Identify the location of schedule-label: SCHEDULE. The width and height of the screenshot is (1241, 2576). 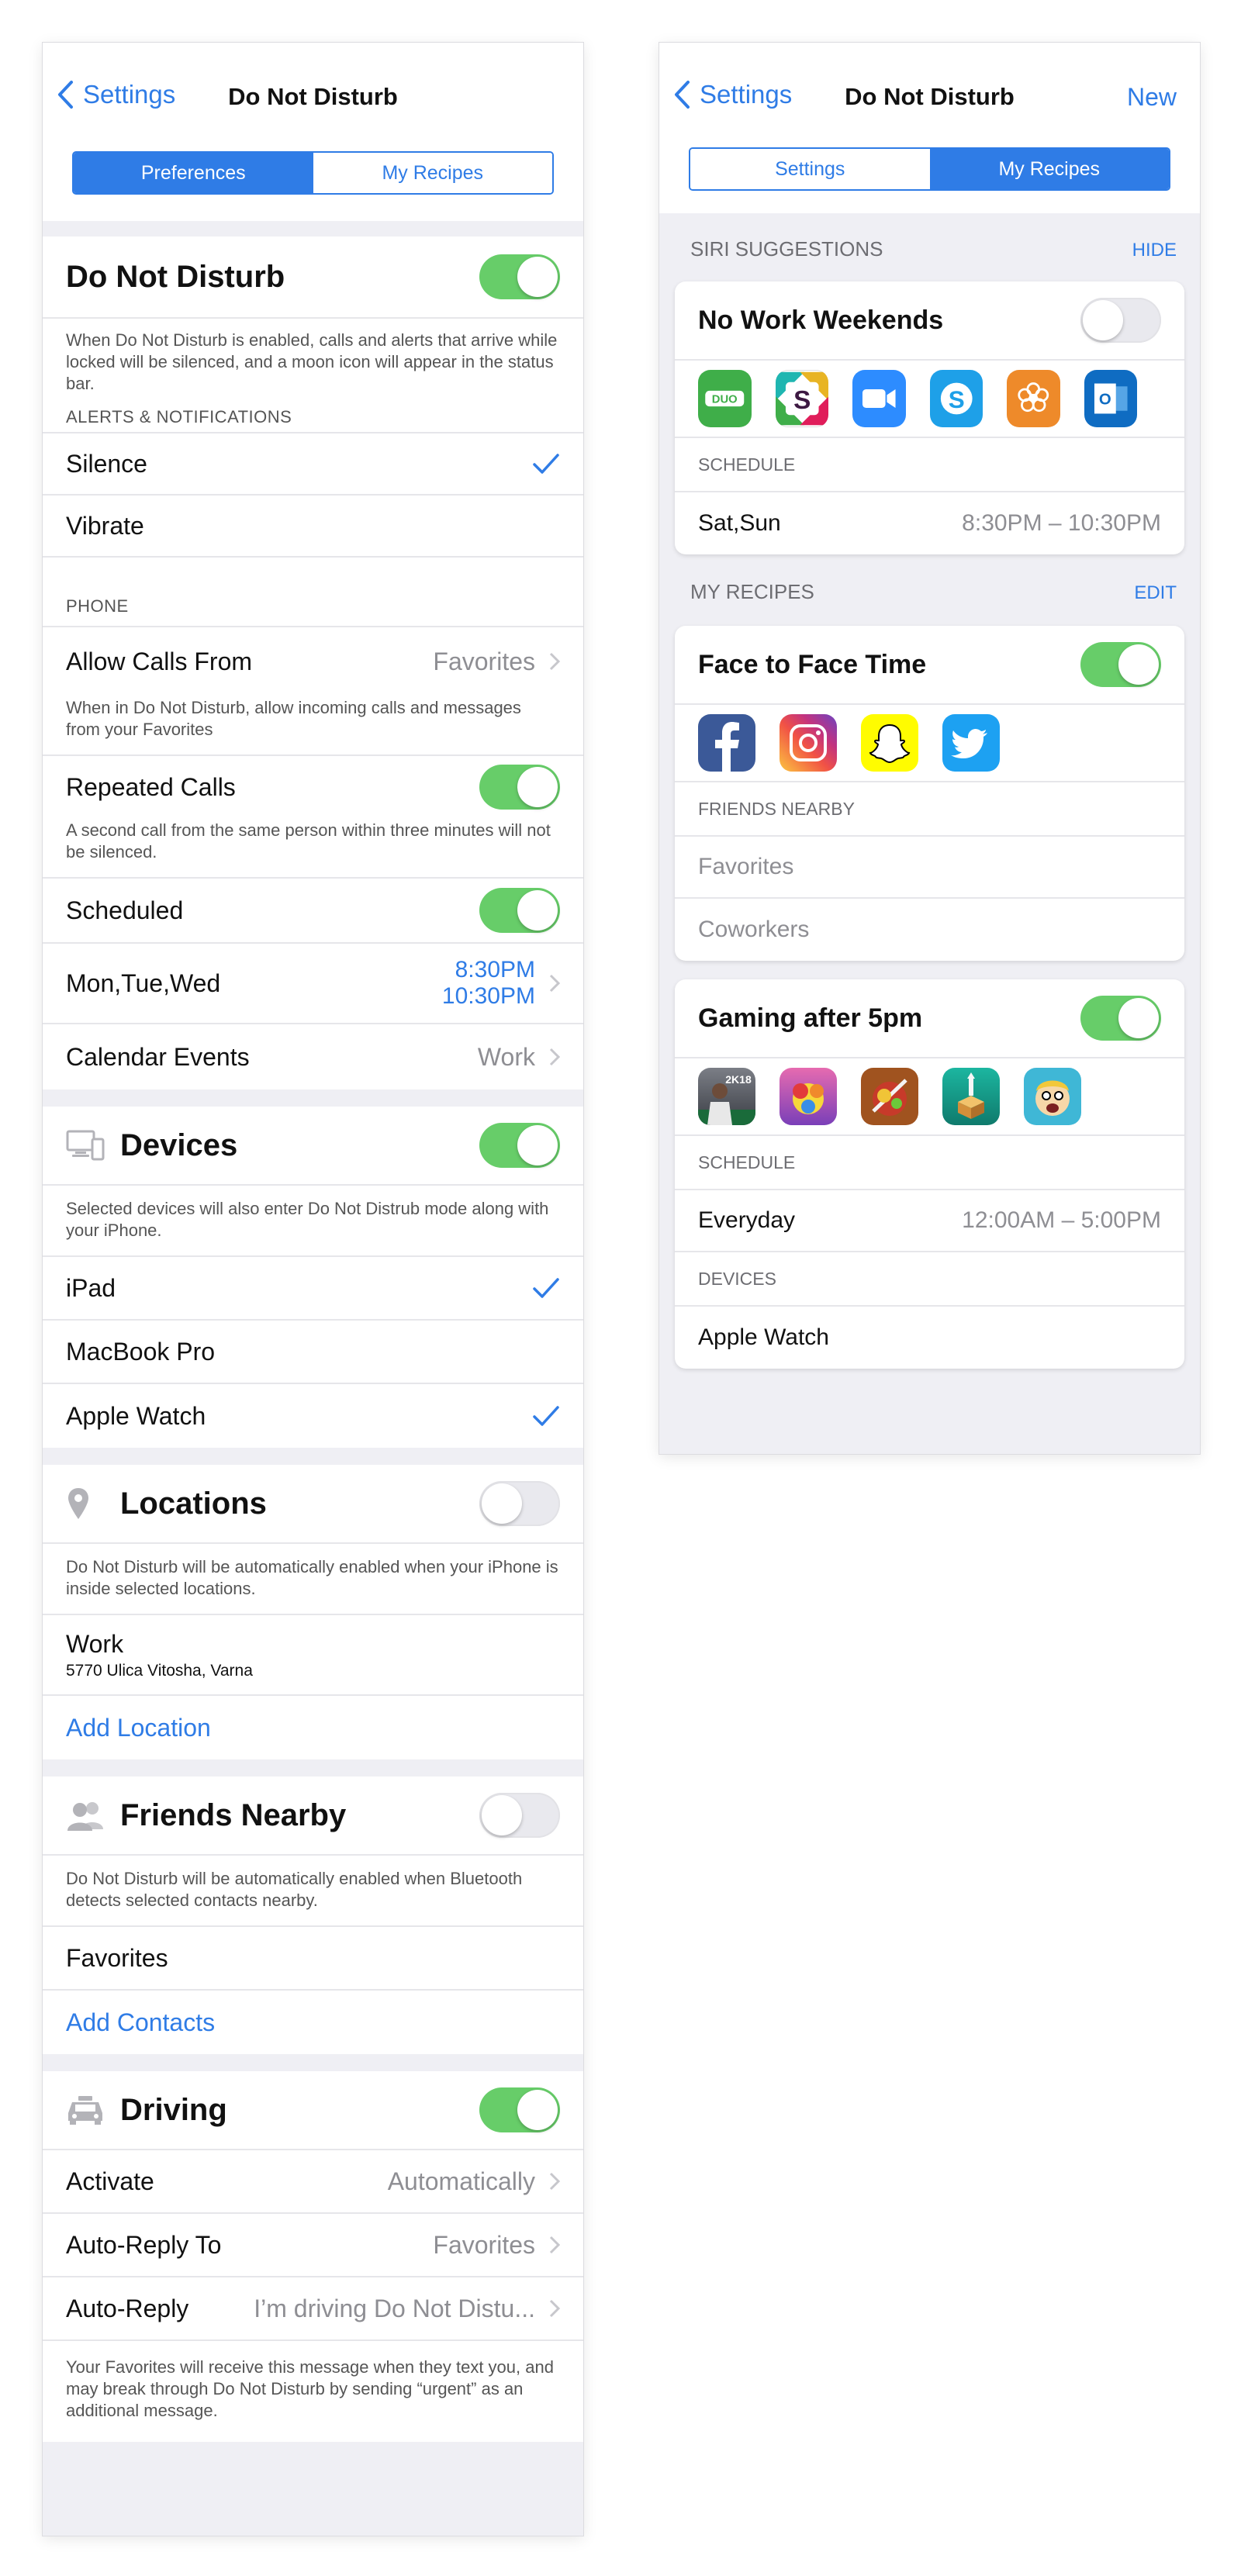
(930, 465).